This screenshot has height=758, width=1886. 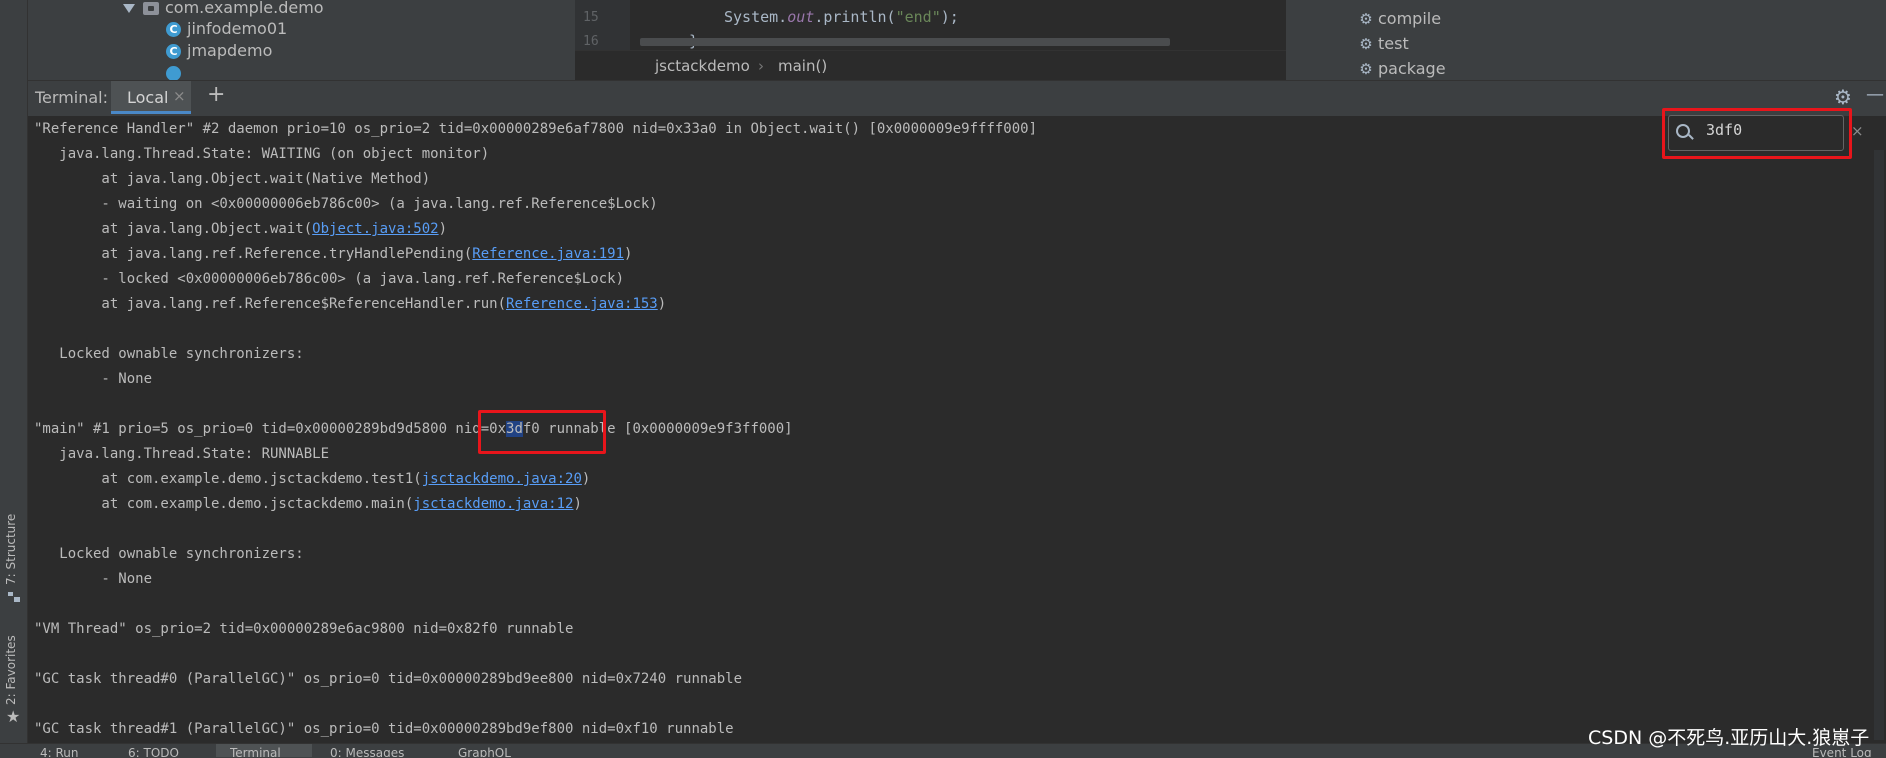 What do you see at coordinates (957, 98) in the screenshot?
I see `terminal-header` at bounding box center [957, 98].